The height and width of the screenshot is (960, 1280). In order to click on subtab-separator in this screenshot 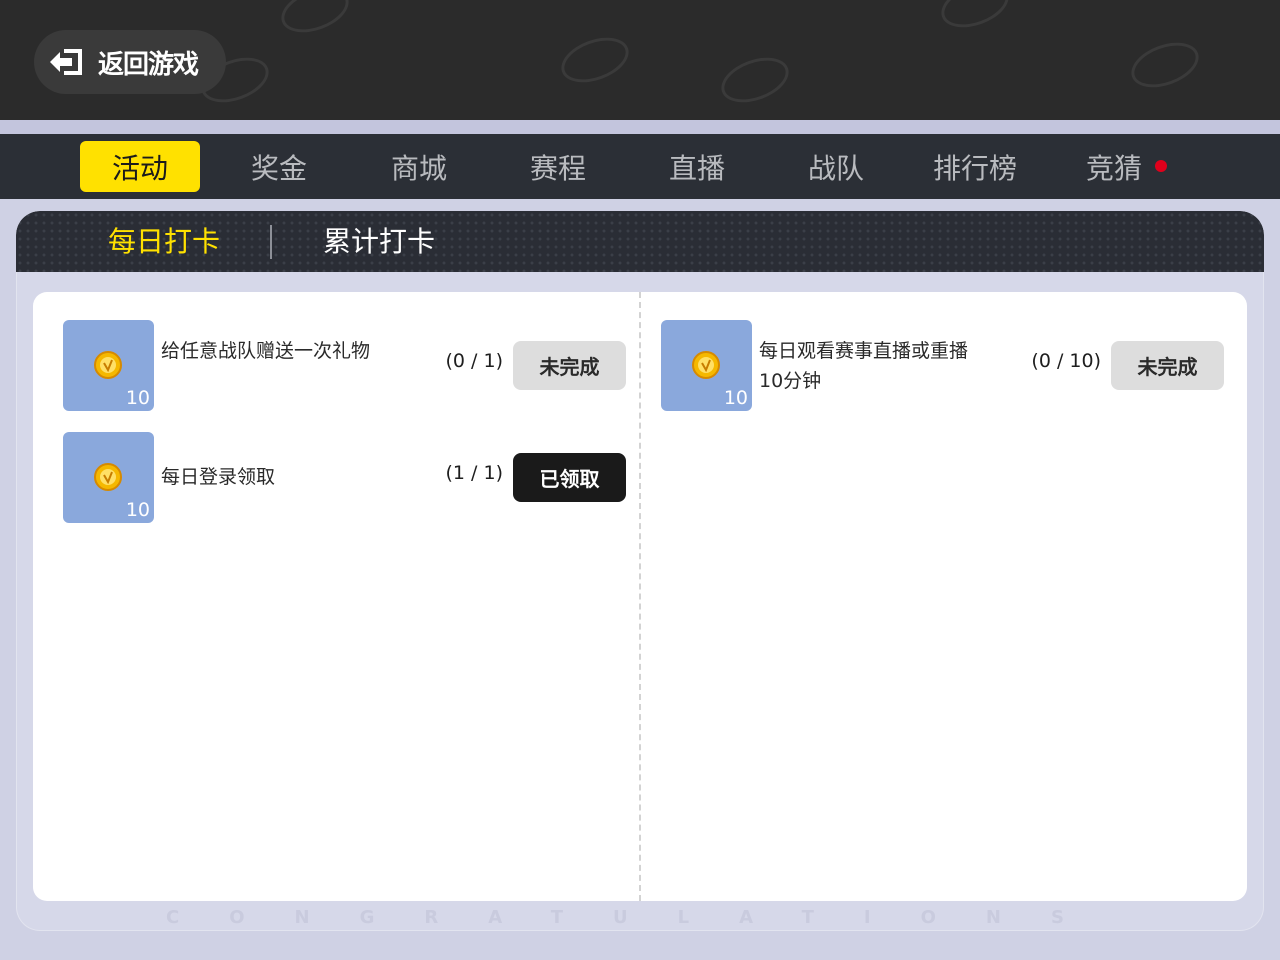, I will do `click(271, 242)`.